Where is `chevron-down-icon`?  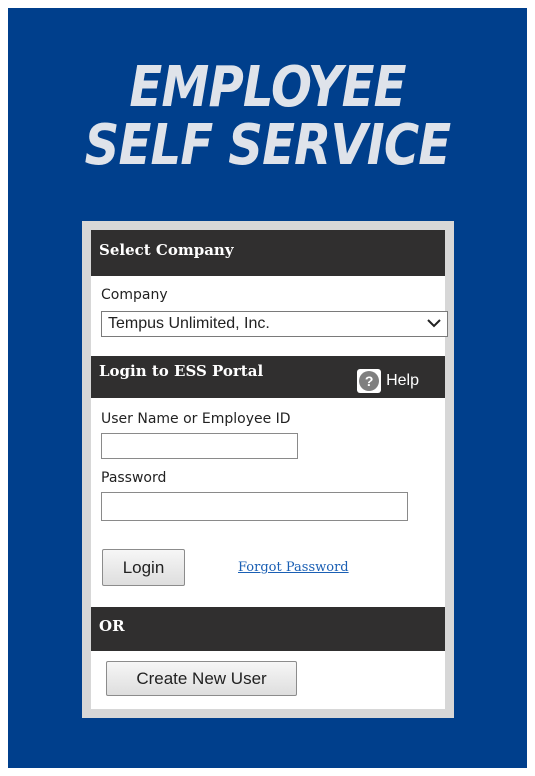 chevron-down-icon is located at coordinates (434, 323).